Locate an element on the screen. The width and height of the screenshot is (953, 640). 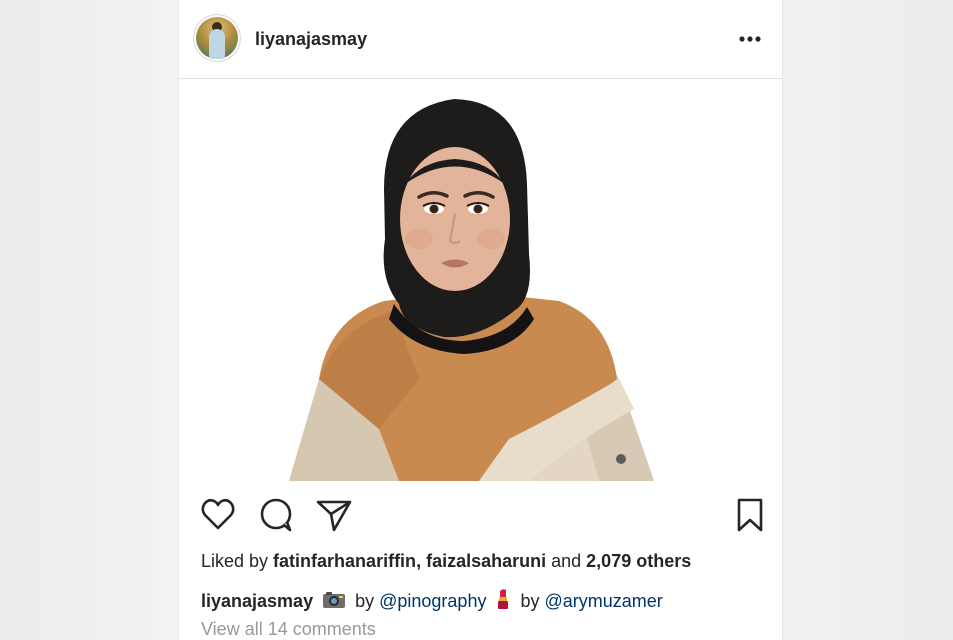
mention-arymuzamer: @arymuzamer is located at coordinates (603, 601).